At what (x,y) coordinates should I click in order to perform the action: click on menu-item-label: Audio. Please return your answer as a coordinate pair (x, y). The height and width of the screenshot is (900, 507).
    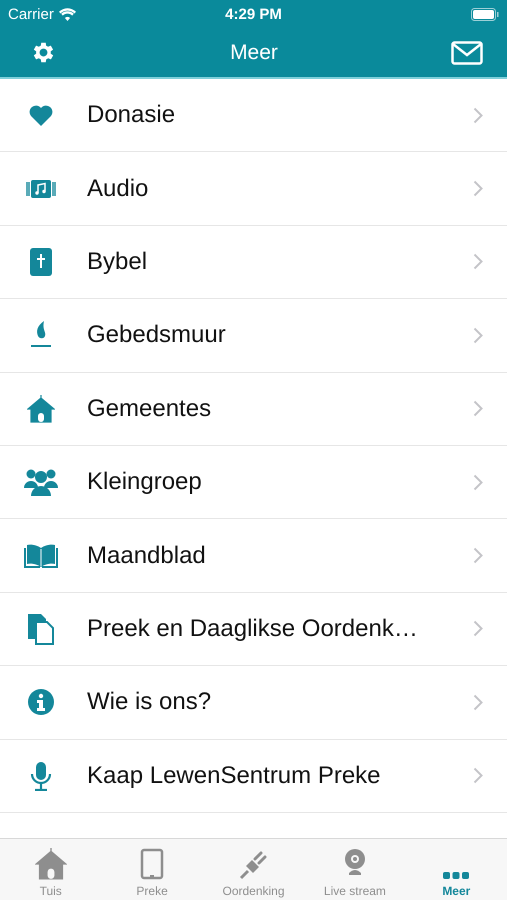
    Looking at the image, I should click on (118, 188).